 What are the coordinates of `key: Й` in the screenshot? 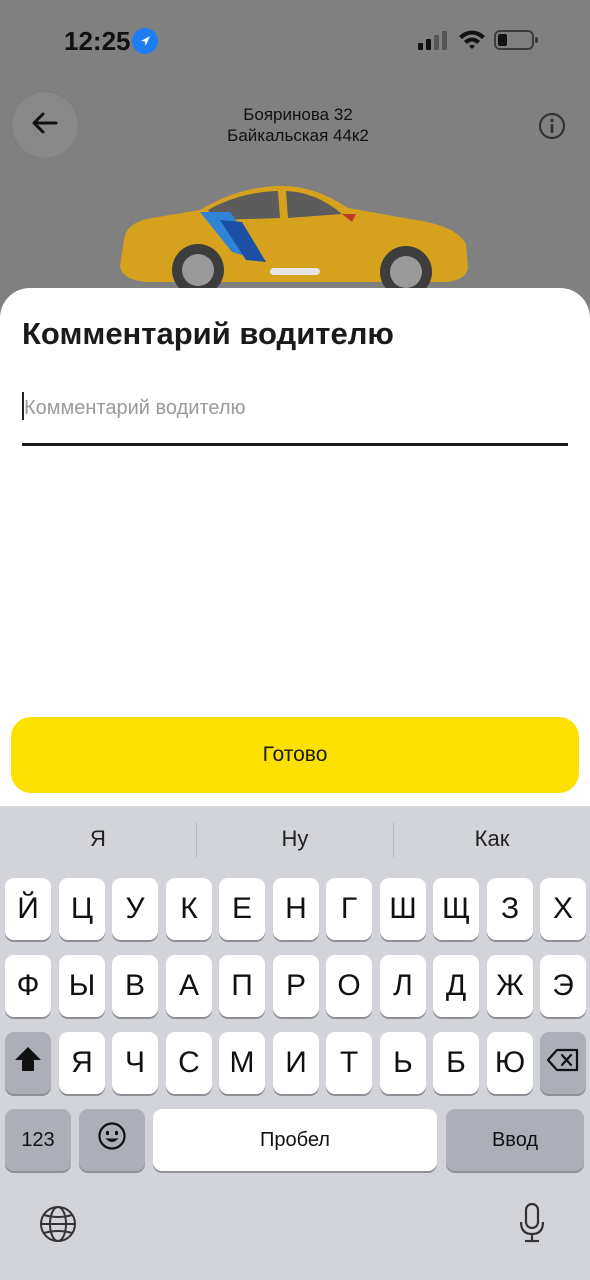 It's located at (28, 909).